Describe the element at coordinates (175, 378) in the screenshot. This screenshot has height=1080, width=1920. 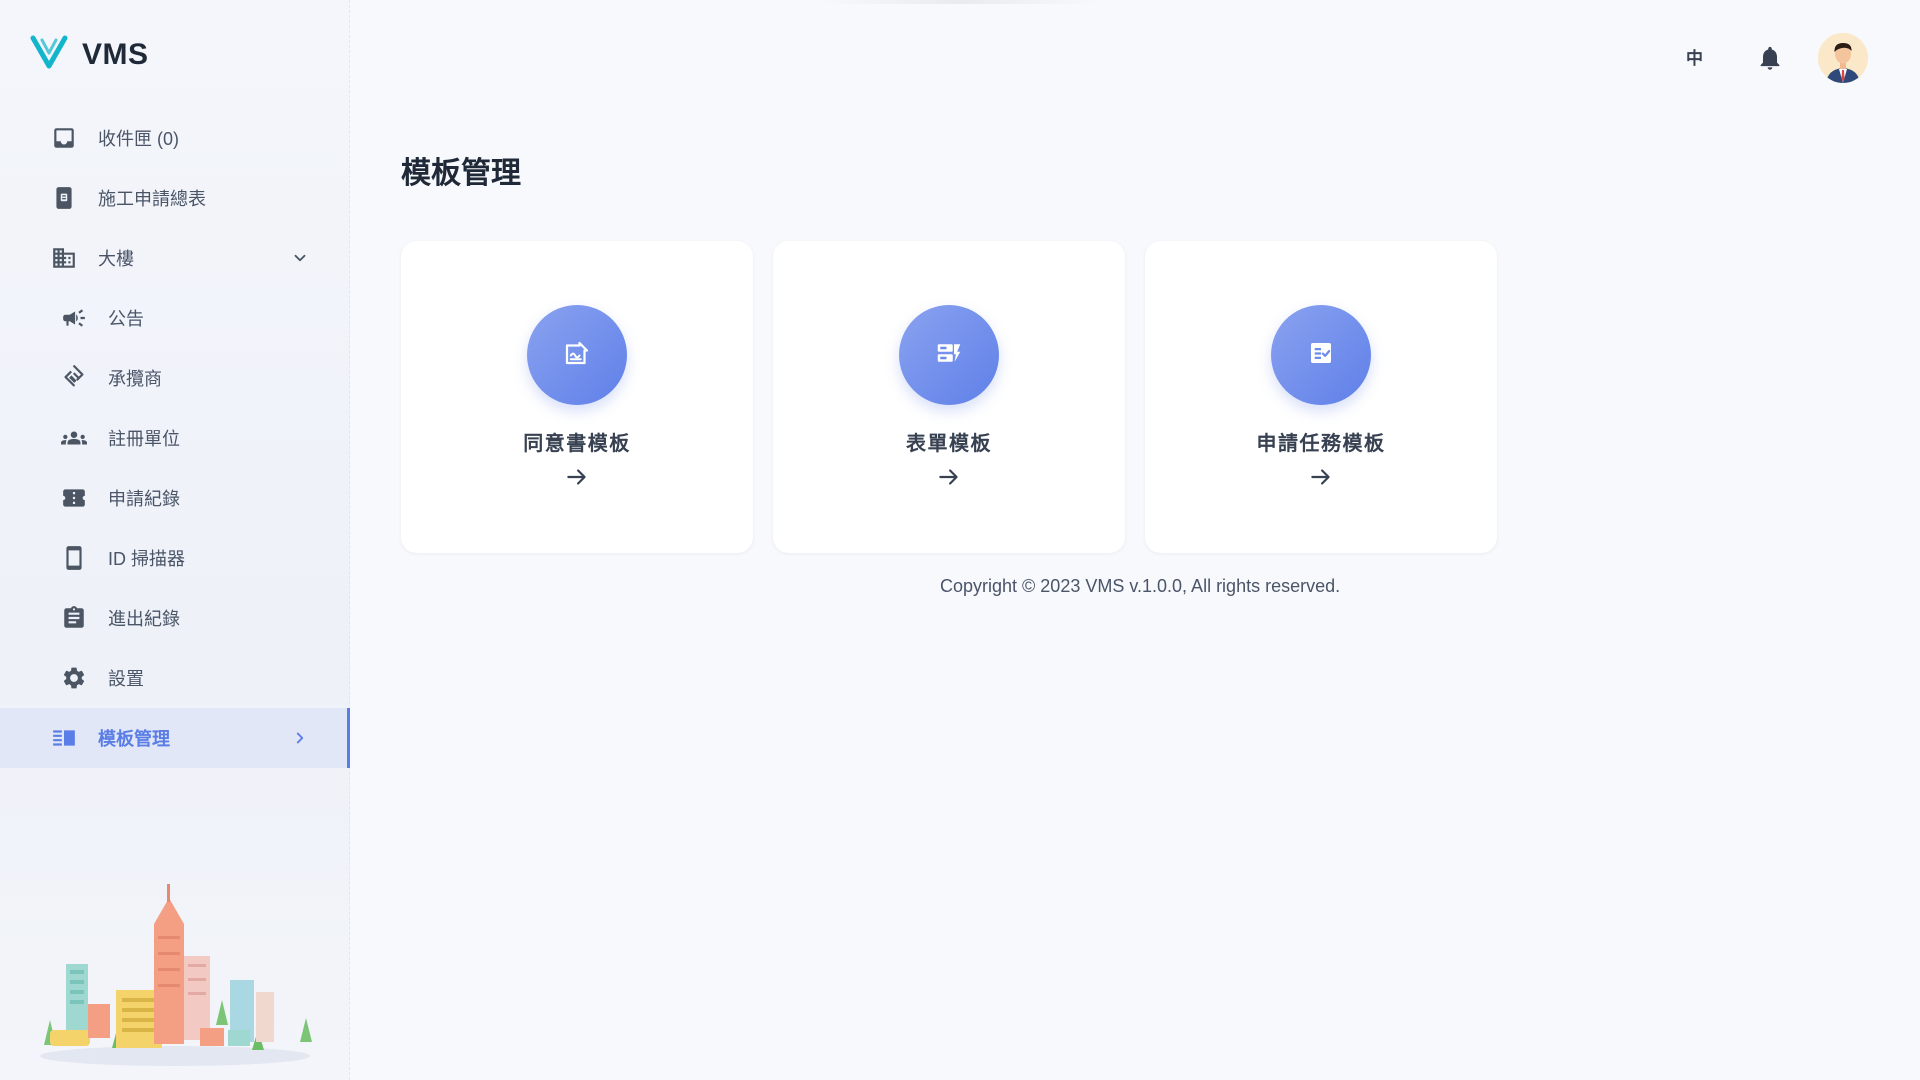
I see `sidebar-item-contractors: 承攬商` at that location.